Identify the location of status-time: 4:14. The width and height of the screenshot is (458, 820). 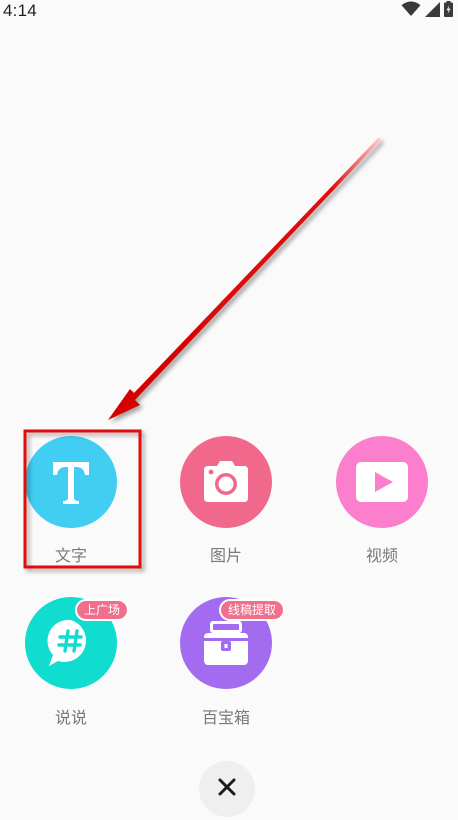
(20, 10).